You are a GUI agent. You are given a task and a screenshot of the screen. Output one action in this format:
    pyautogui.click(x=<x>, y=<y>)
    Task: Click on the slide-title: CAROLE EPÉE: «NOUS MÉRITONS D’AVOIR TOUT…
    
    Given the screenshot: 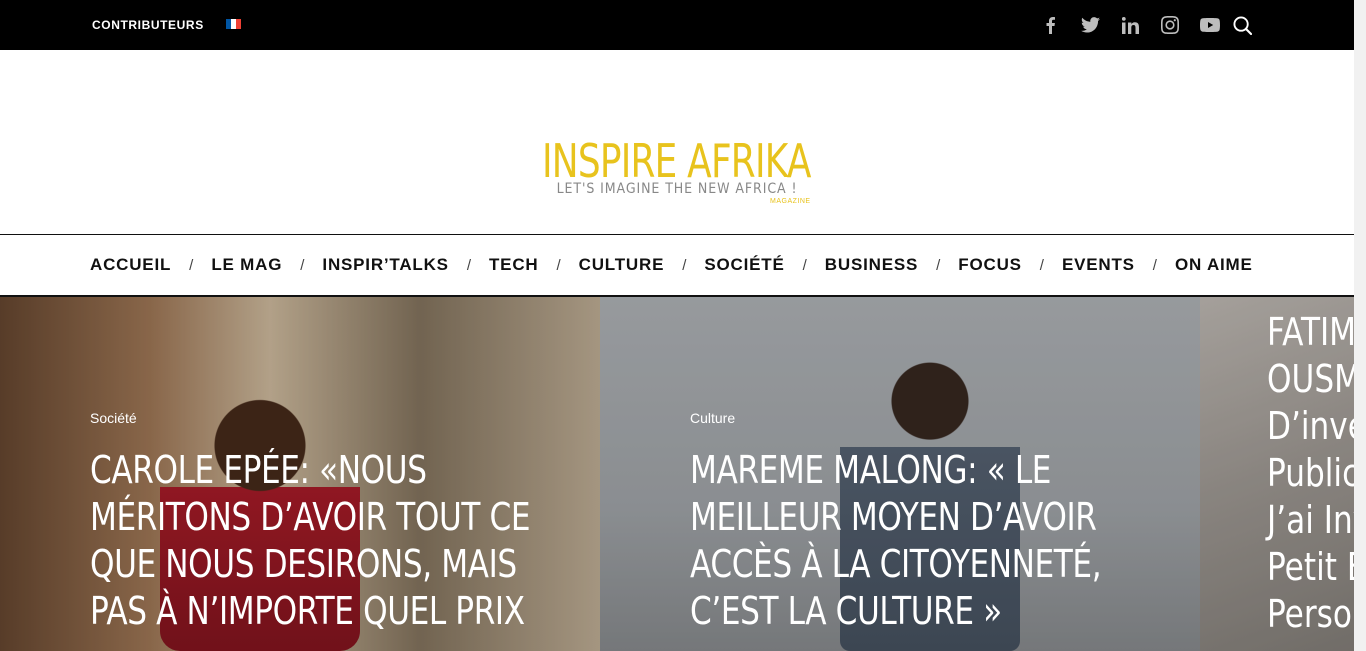 What is the action you would take?
    pyautogui.click(x=319, y=549)
    